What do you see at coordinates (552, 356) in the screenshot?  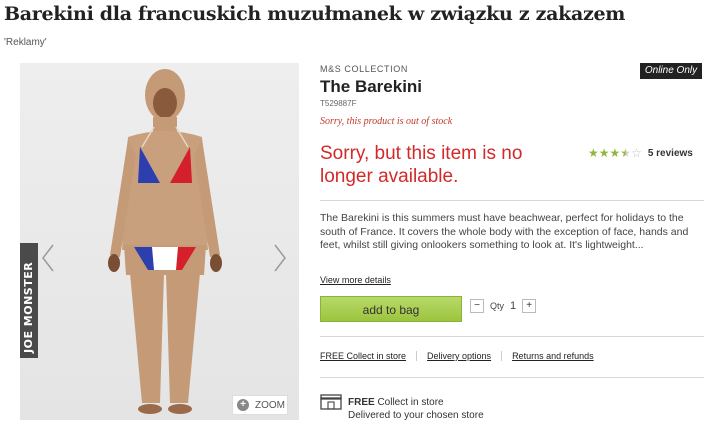 I see `returns-refunds-link: Returns and refunds` at bounding box center [552, 356].